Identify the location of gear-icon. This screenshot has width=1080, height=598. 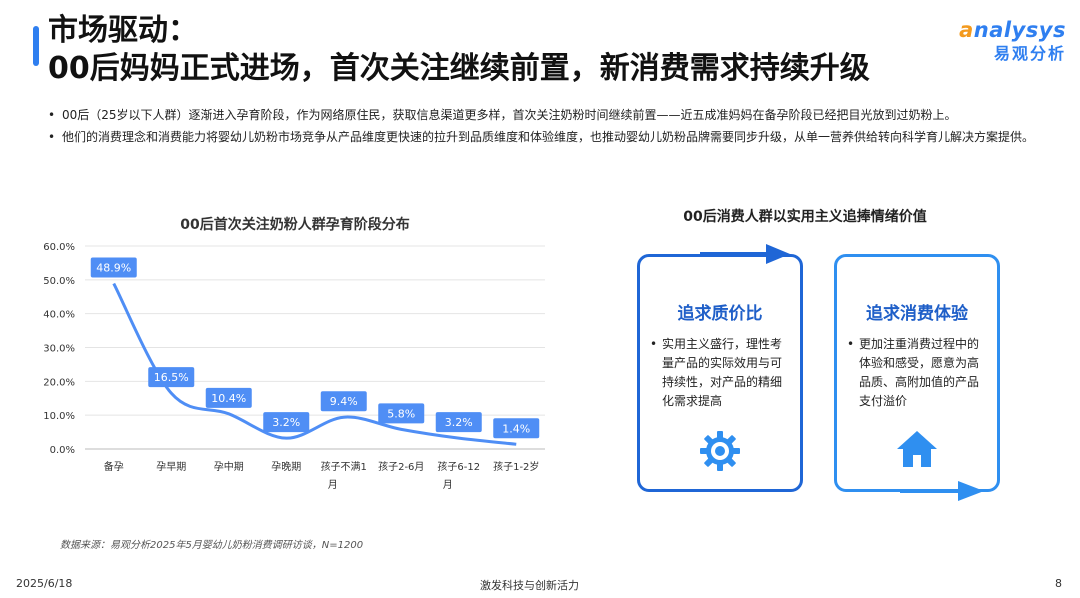
(720, 453).